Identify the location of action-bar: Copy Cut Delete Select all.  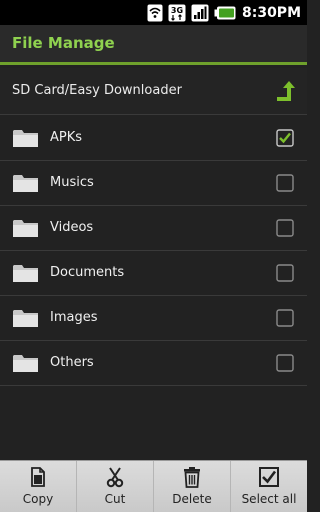
(153, 486).